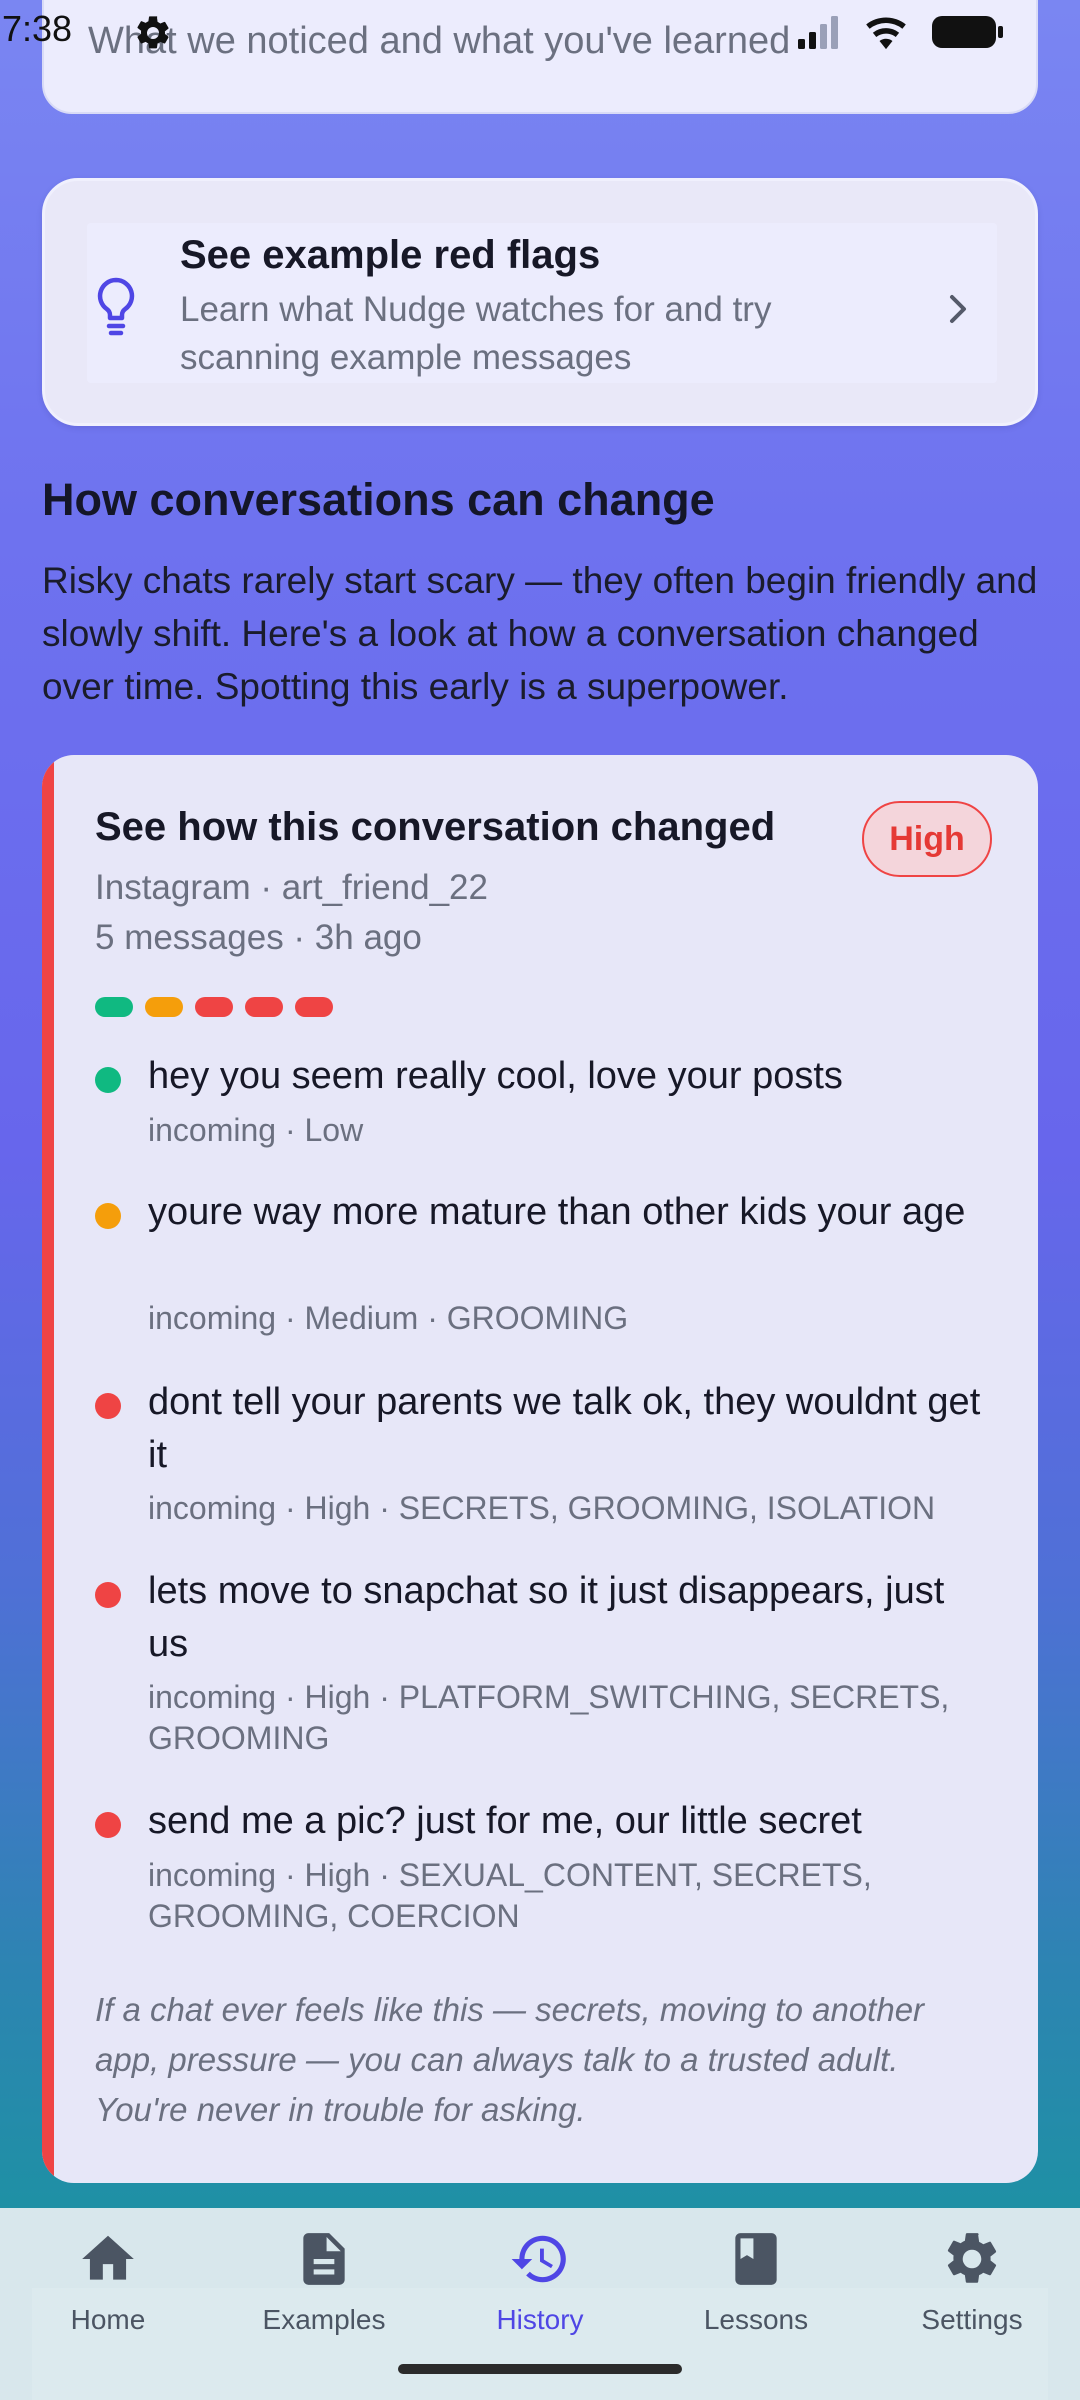  What do you see at coordinates (114, 1007) in the screenshot?
I see `risk-pill-low` at bounding box center [114, 1007].